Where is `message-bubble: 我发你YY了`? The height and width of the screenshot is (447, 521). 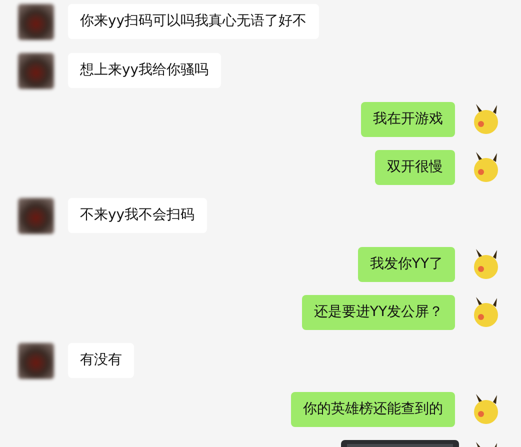
message-bubble: 我发你YY了 is located at coordinates (406, 264).